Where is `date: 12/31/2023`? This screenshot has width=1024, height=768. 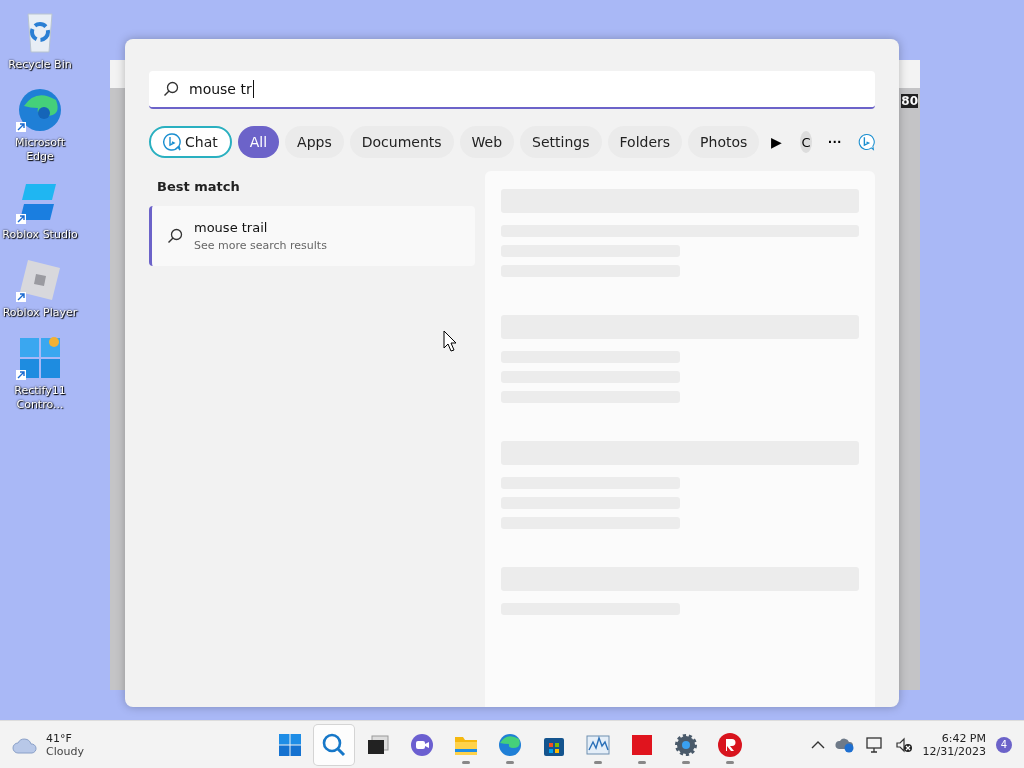
date: 12/31/2023 is located at coordinates (954, 751).